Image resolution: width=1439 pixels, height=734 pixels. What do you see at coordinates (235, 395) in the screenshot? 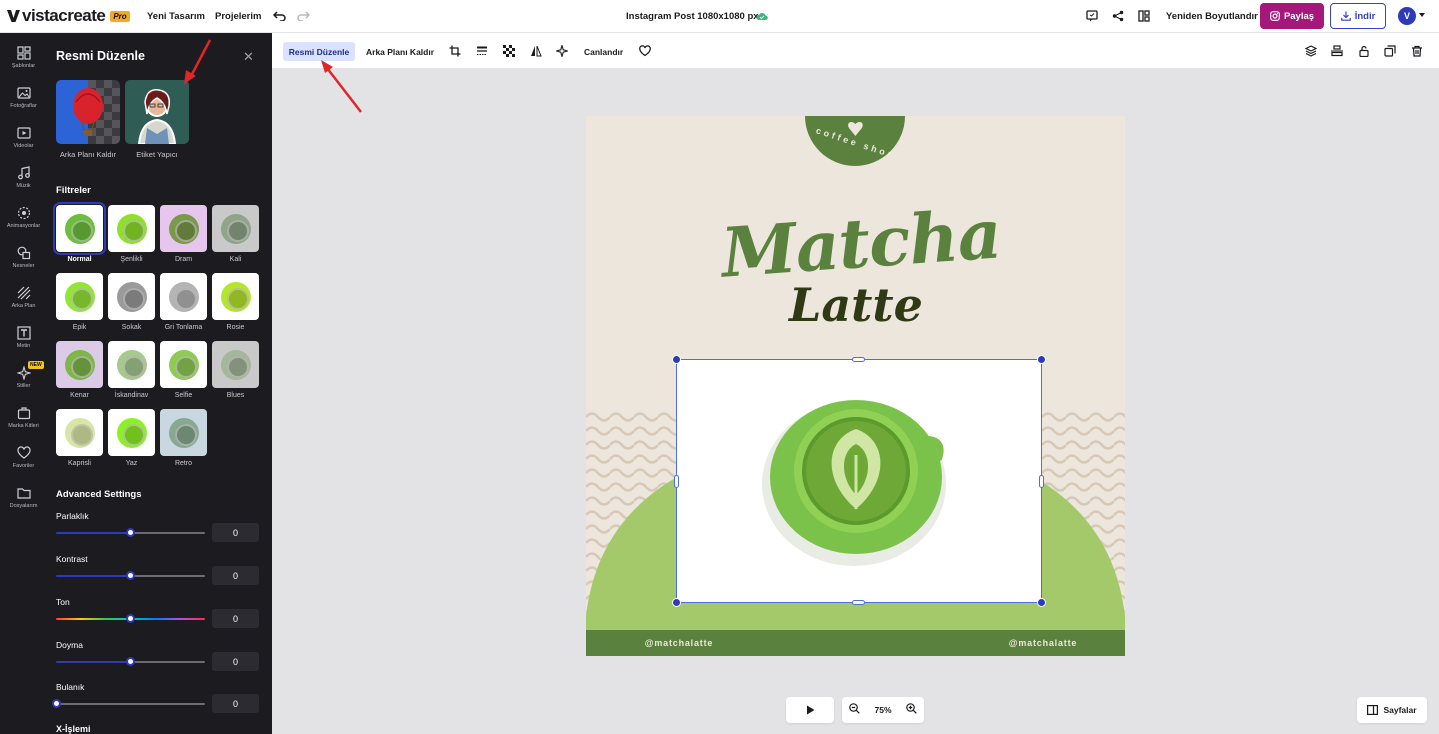
I see `filter-label: Blues` at bounding box center [235, 395].